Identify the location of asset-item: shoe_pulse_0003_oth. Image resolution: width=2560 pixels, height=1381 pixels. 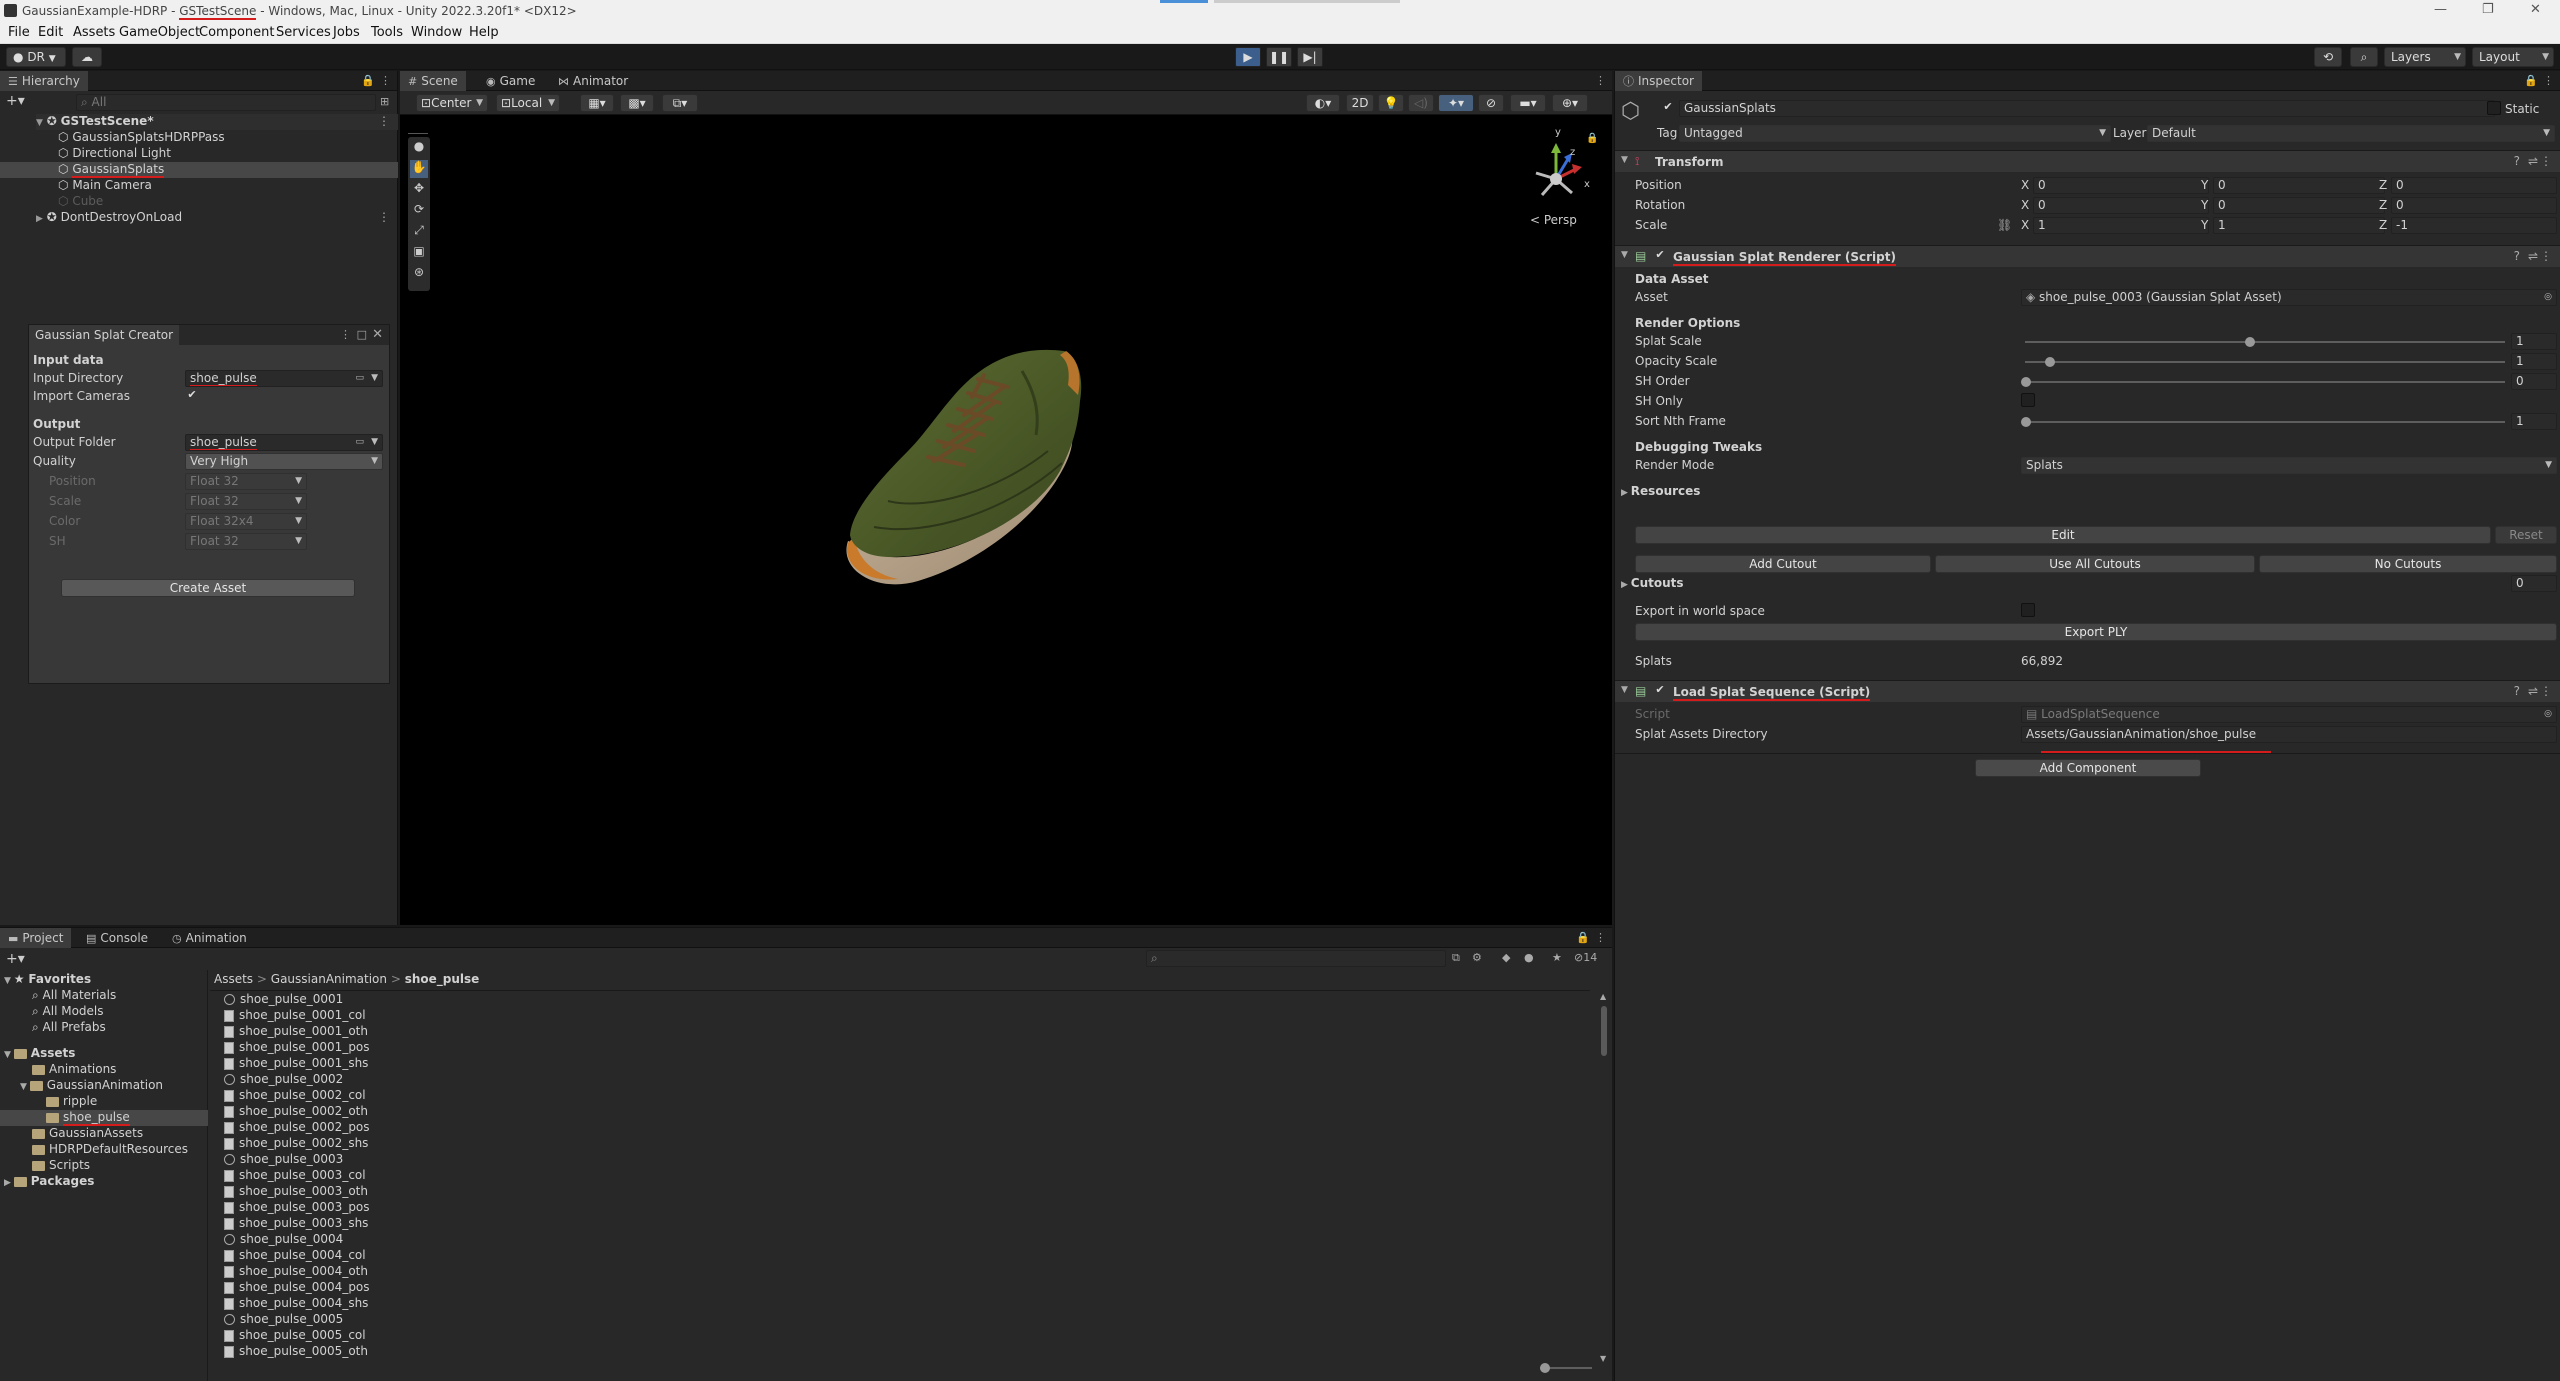
(296, 1192).